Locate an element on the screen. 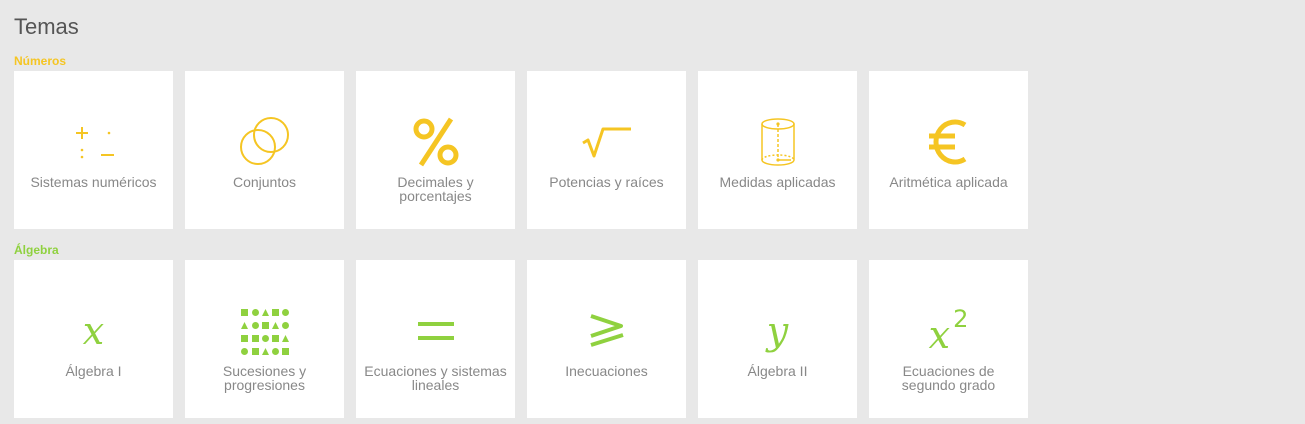  variable-x-icon: x is located at coordinates (93, 331).